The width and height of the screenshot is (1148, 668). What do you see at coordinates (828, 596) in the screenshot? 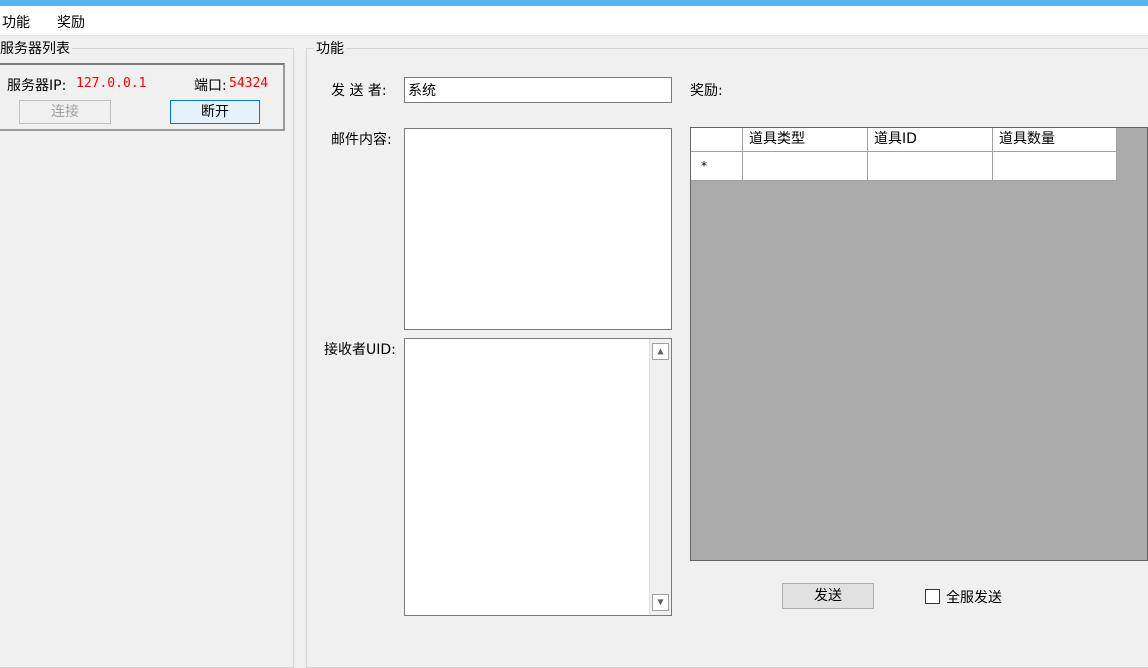
I see `send-button: 发送` at bounding box center [828, 596].